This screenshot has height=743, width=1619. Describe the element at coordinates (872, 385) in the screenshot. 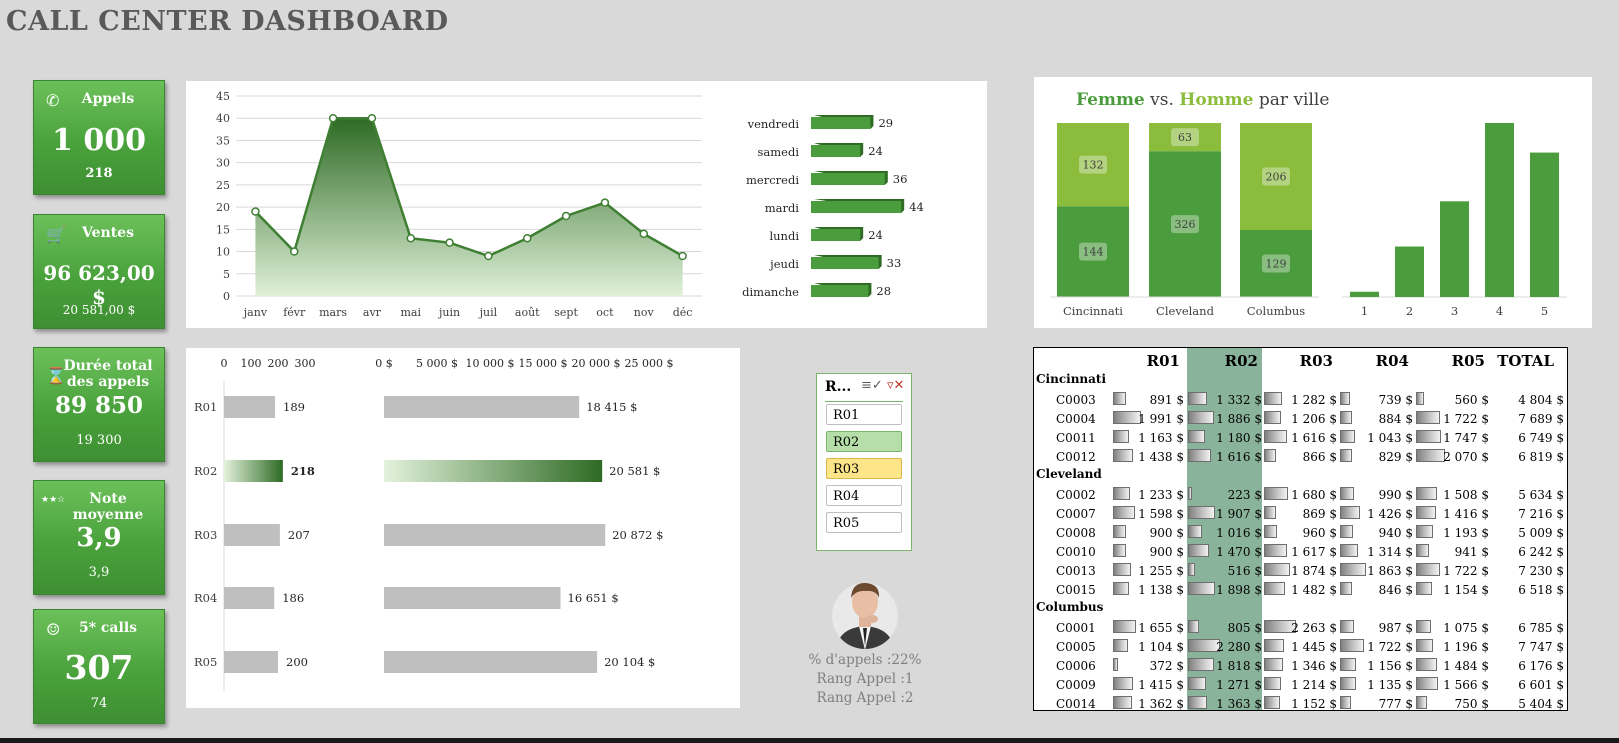

I see `multi-select-icon: ≡✓` at that location.